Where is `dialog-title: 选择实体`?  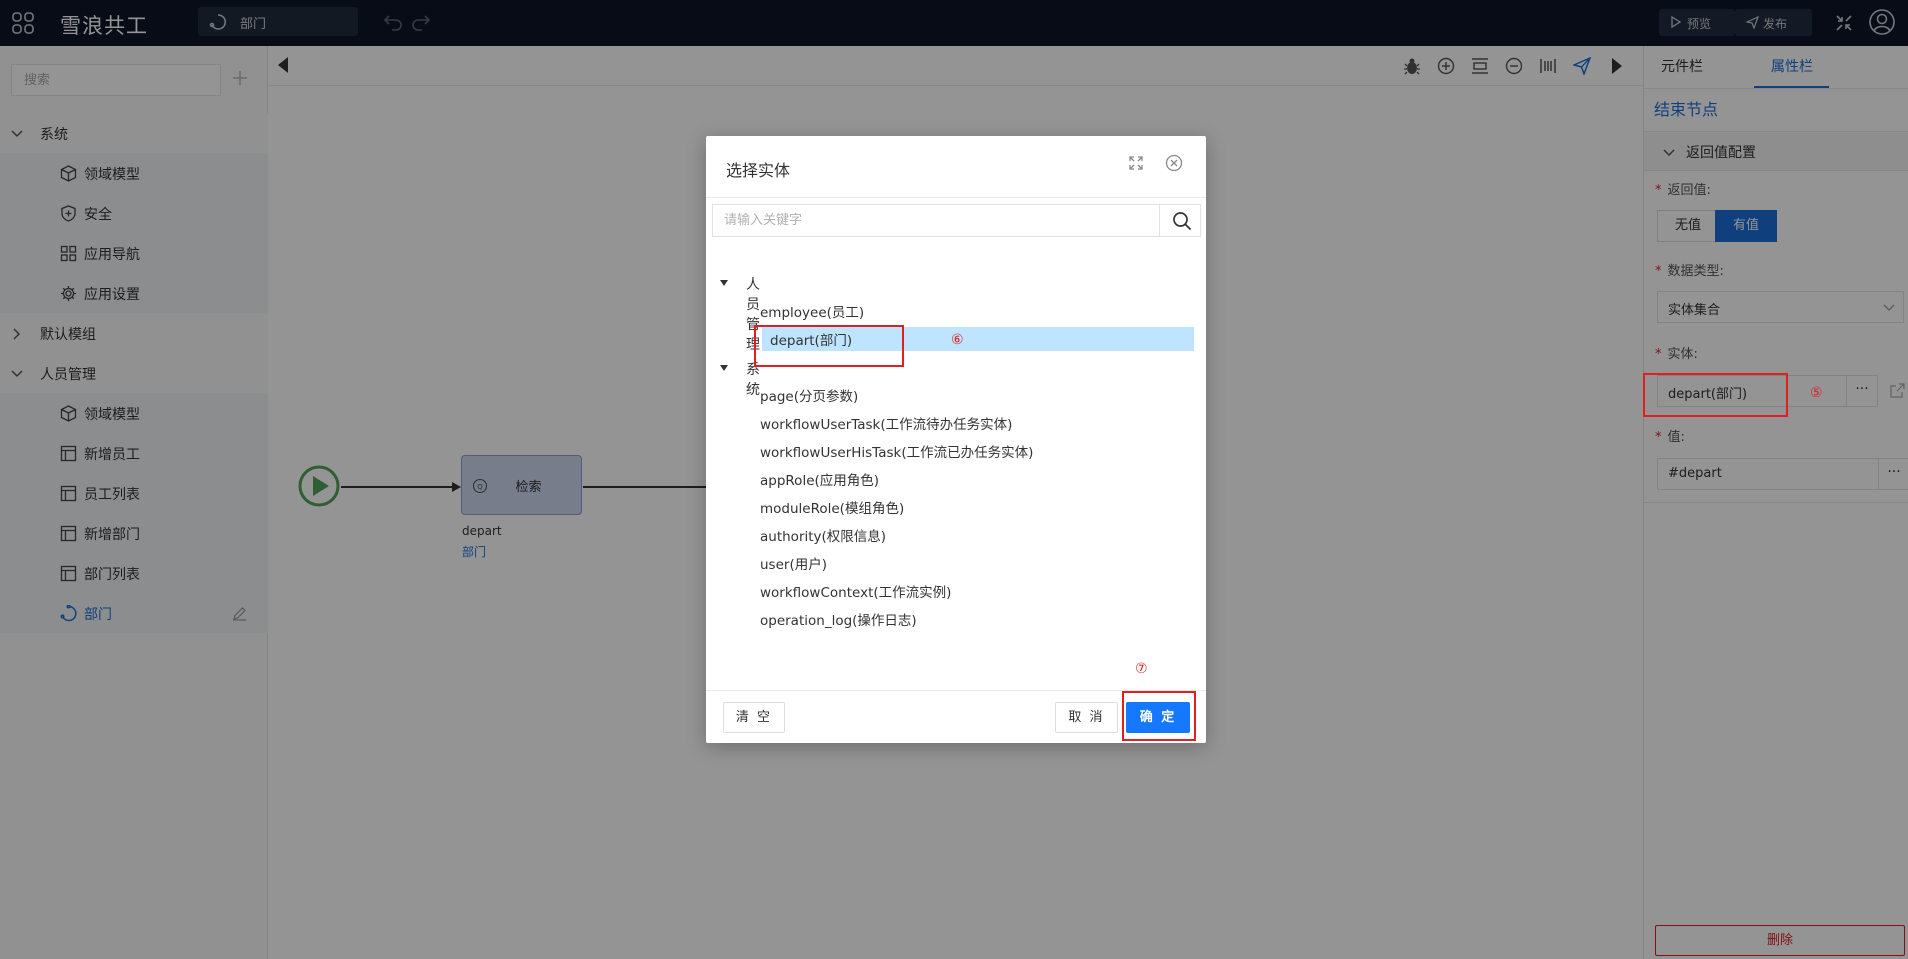
dialog-title: 选择实体 is located at coordinates (758, 170).